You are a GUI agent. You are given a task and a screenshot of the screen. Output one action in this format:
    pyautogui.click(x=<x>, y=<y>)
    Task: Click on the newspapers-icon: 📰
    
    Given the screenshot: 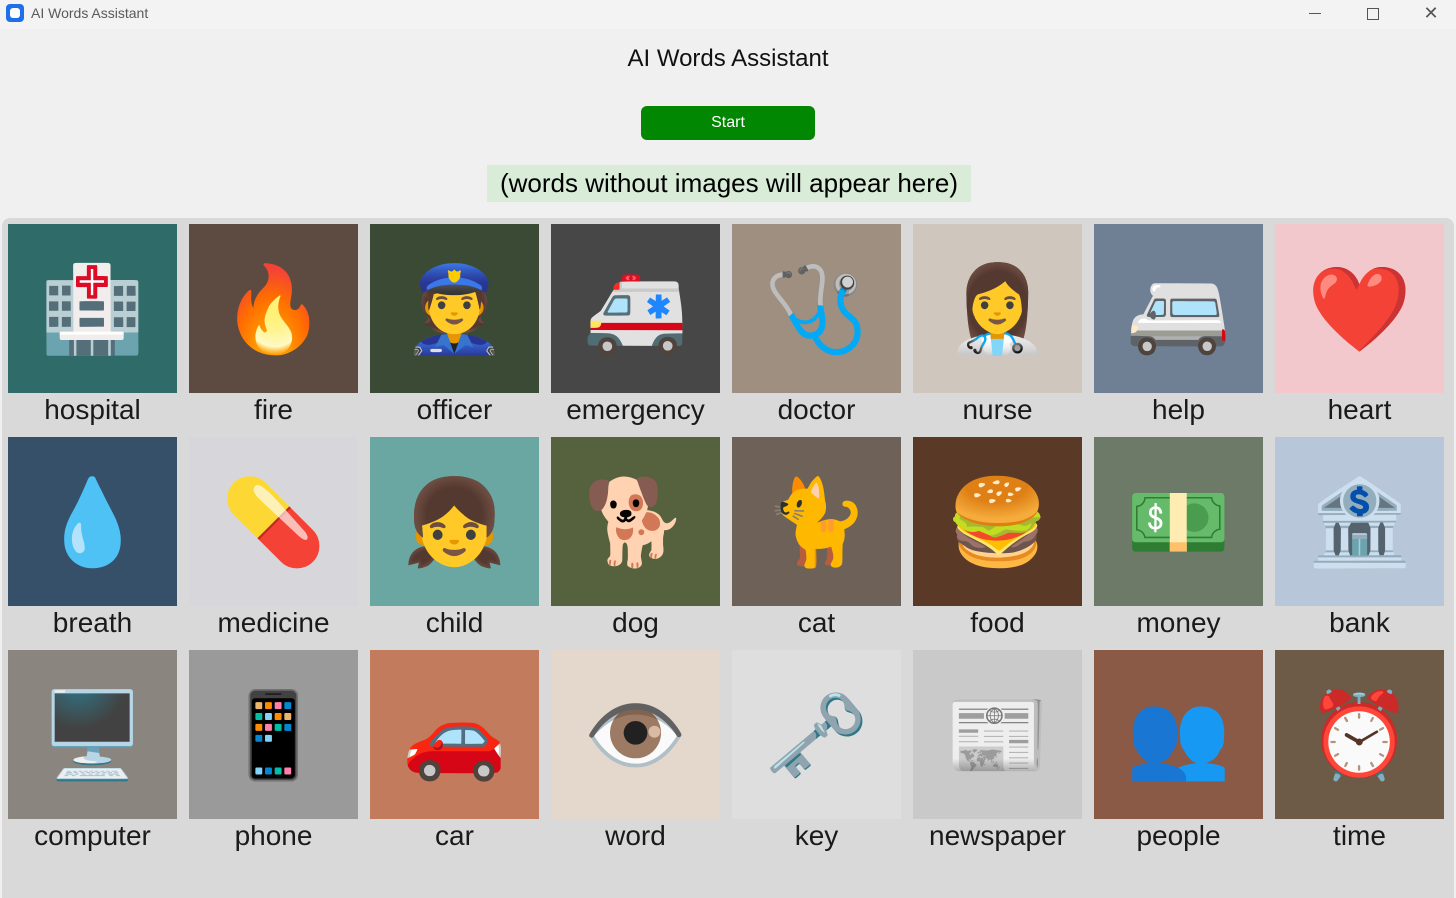 What is the action you would take?
    pyautogui.click(x=997, y=734)
    